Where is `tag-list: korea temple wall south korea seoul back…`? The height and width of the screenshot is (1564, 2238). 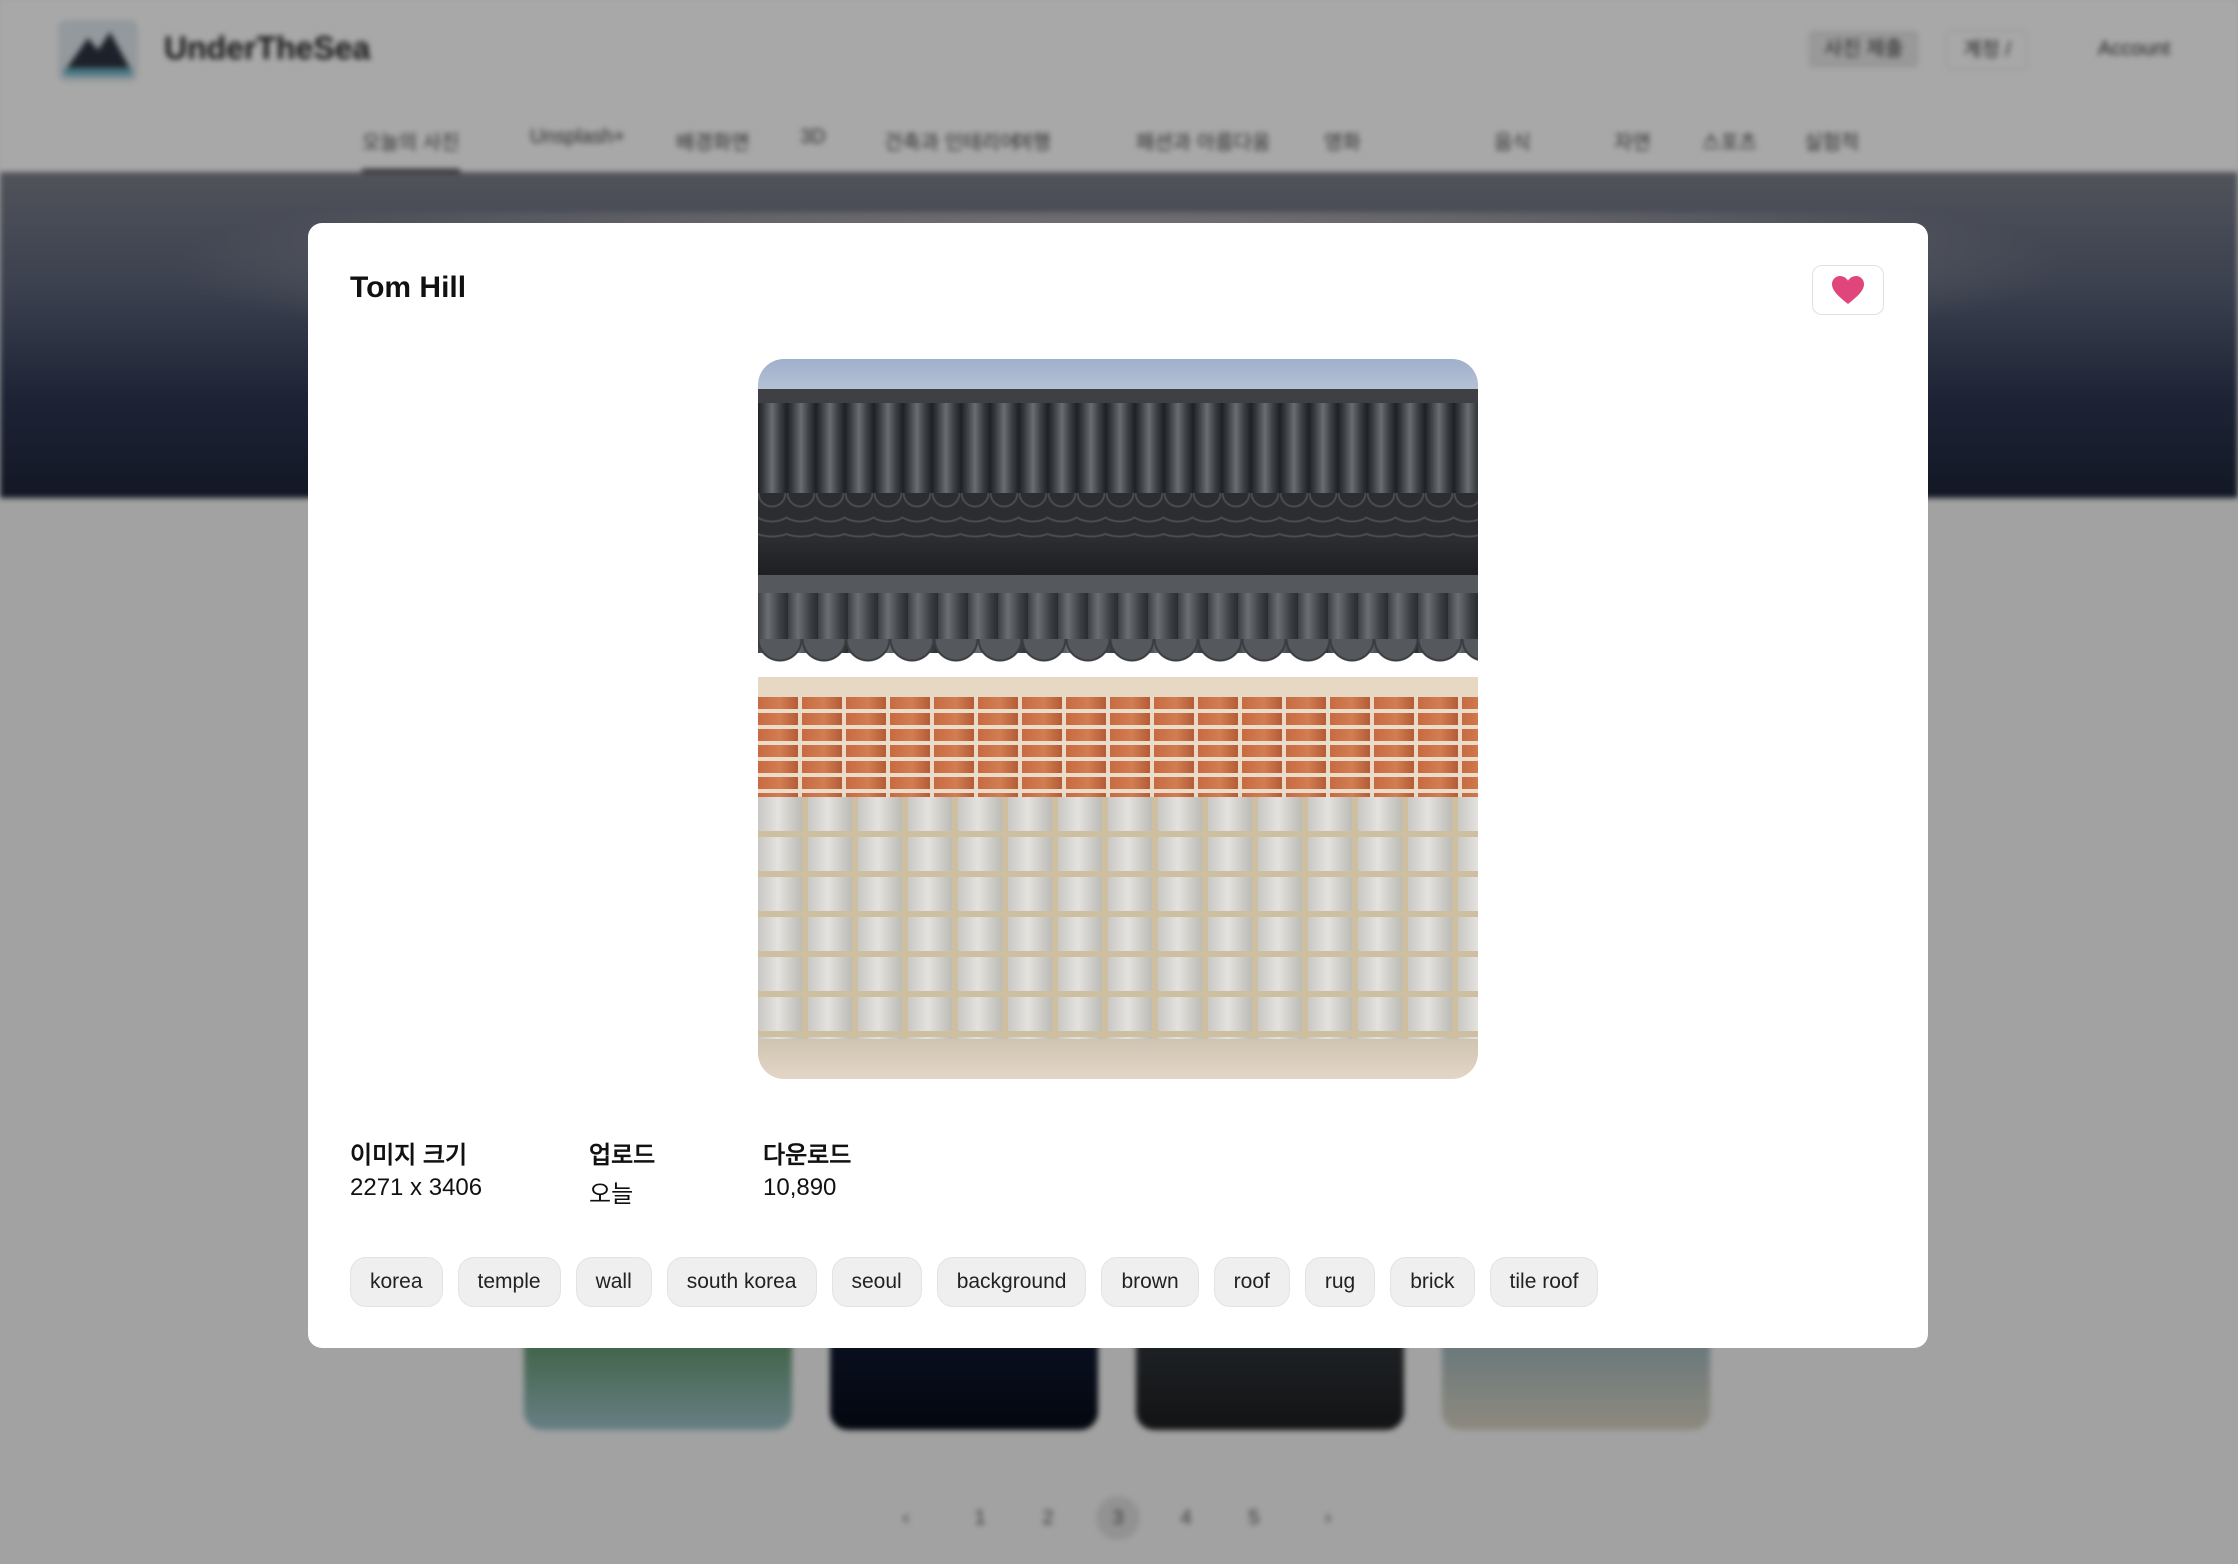
tag-list: korea temple wall south korea seoul back… is located at coordinates (974, 1282).